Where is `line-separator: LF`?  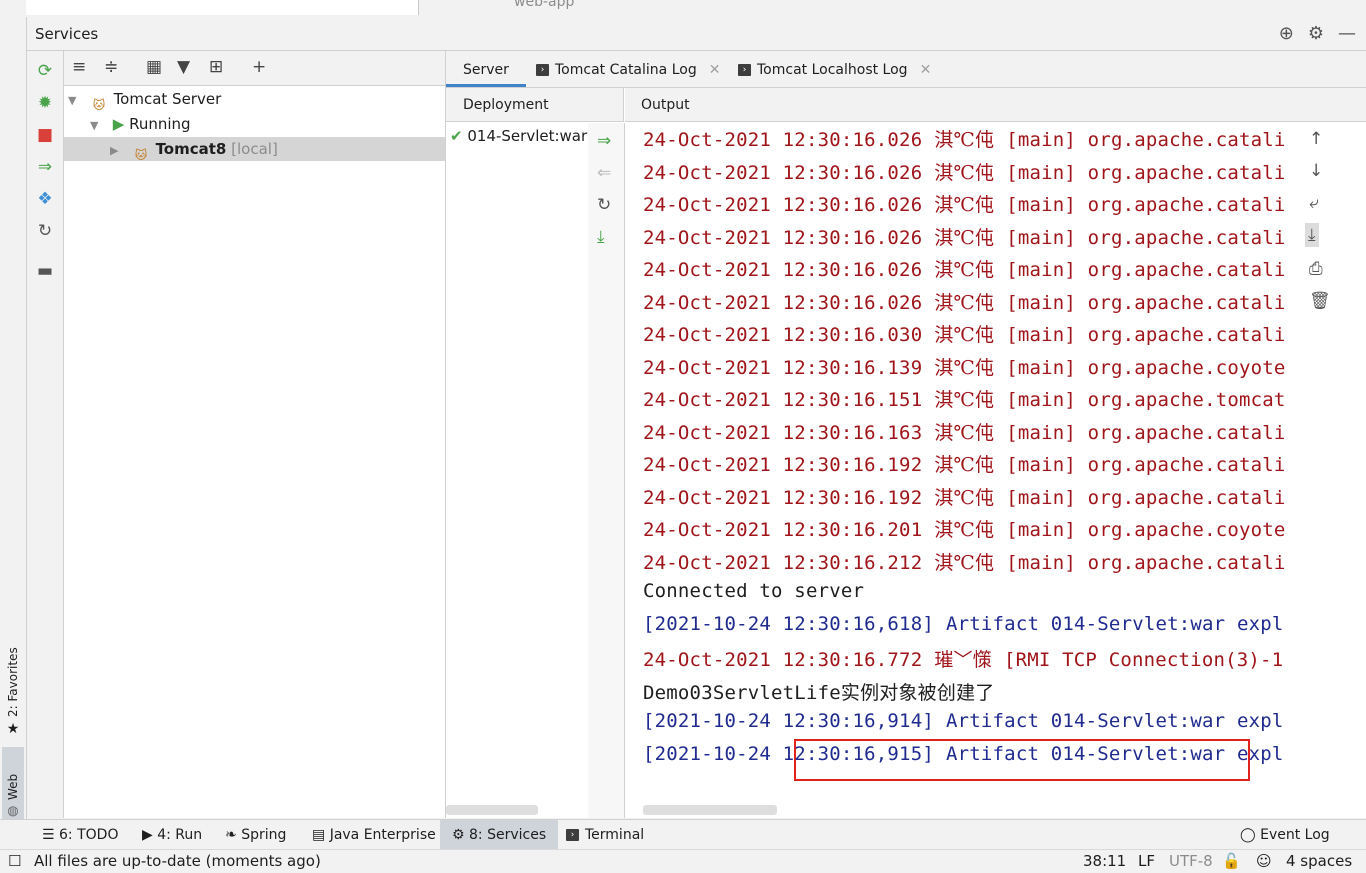 line-separator: LF is located at coordinates (1146, 861).